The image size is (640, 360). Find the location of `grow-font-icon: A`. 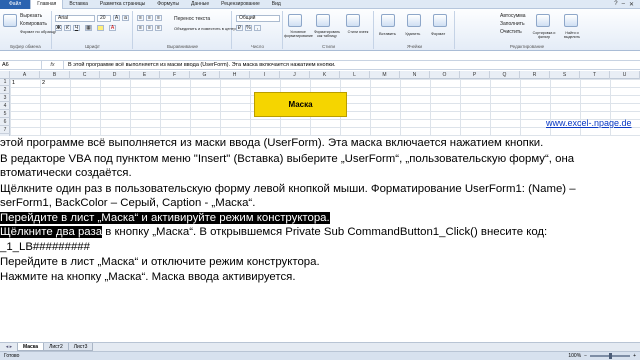

grow-font-icon: A is located at coordinates (116, 18).